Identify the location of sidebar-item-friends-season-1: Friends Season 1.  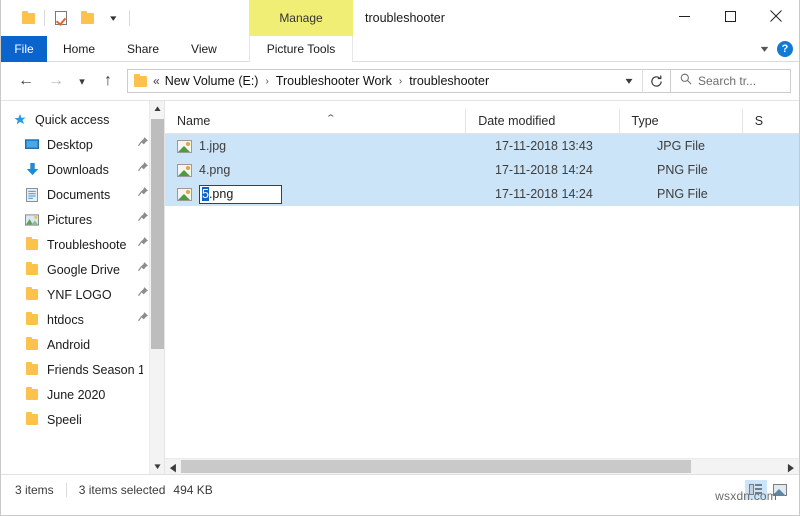
(82, 369).